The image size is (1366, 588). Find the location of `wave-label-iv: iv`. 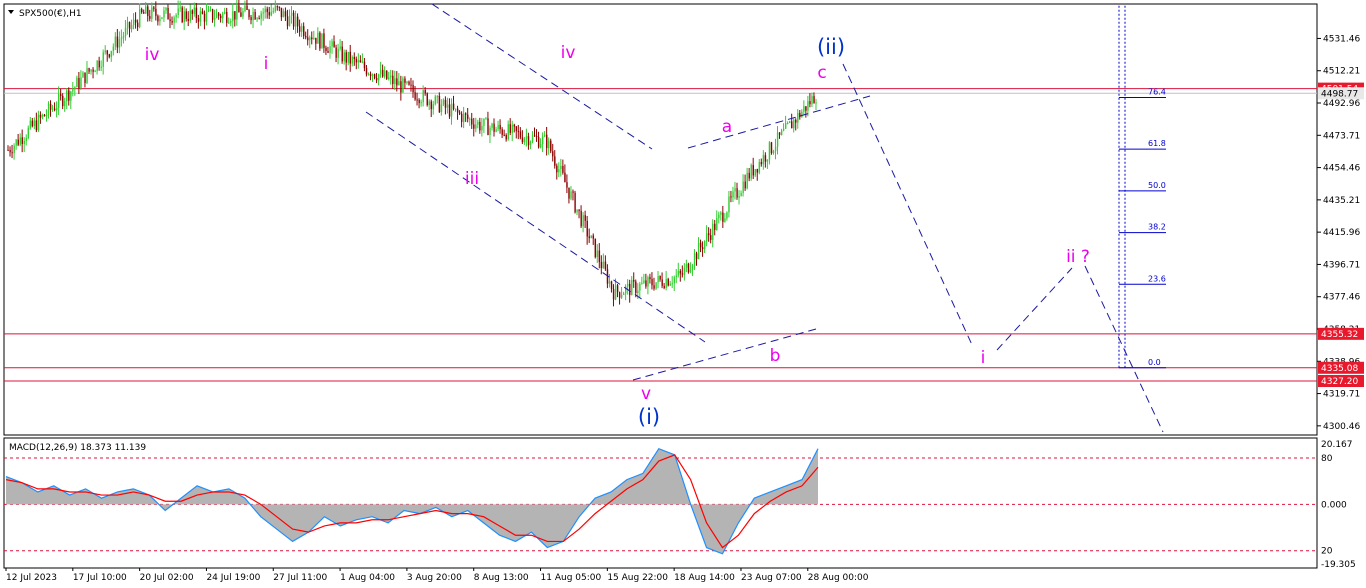

wave-label-iv: iv is located at coordinates (568, 53).